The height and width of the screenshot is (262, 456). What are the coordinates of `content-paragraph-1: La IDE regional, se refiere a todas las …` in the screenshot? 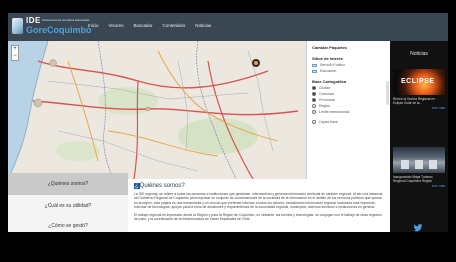 It's located at (258, 201).